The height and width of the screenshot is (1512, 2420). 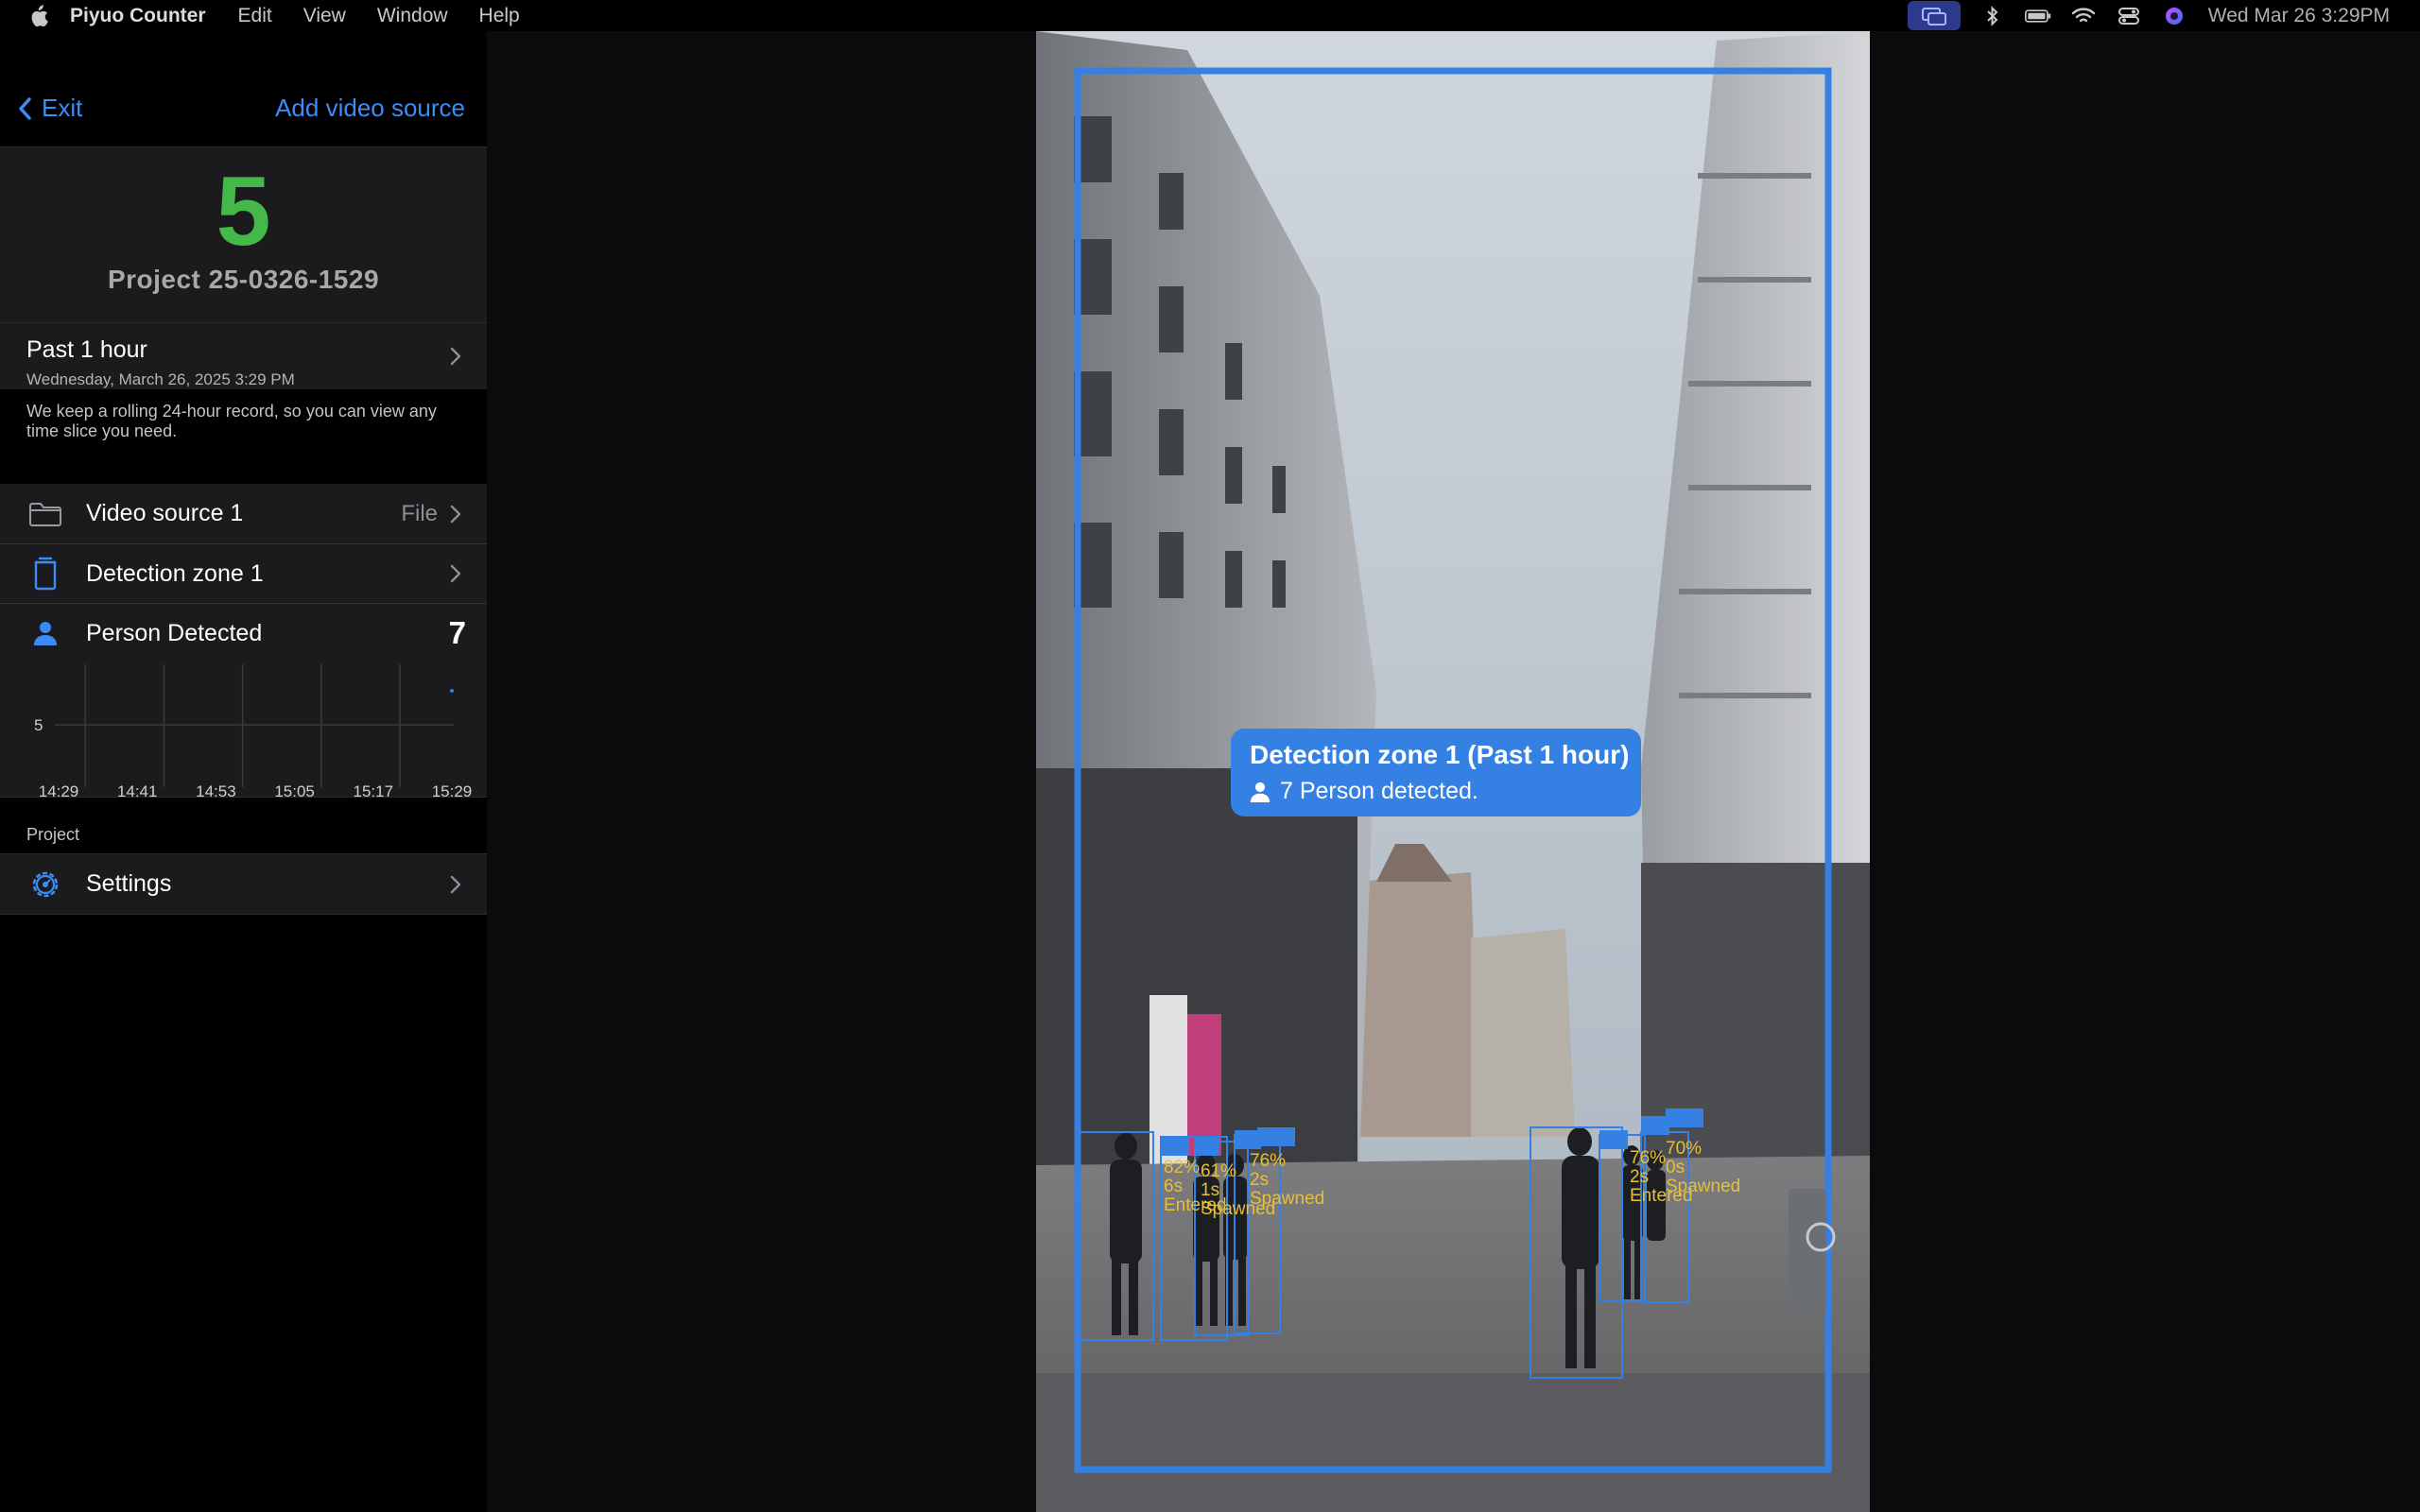 What do you see at coordinates (243, 279) in the screenshot?
I see `project-name: Project 25-0326-1529` at bounding box center [243, 279].